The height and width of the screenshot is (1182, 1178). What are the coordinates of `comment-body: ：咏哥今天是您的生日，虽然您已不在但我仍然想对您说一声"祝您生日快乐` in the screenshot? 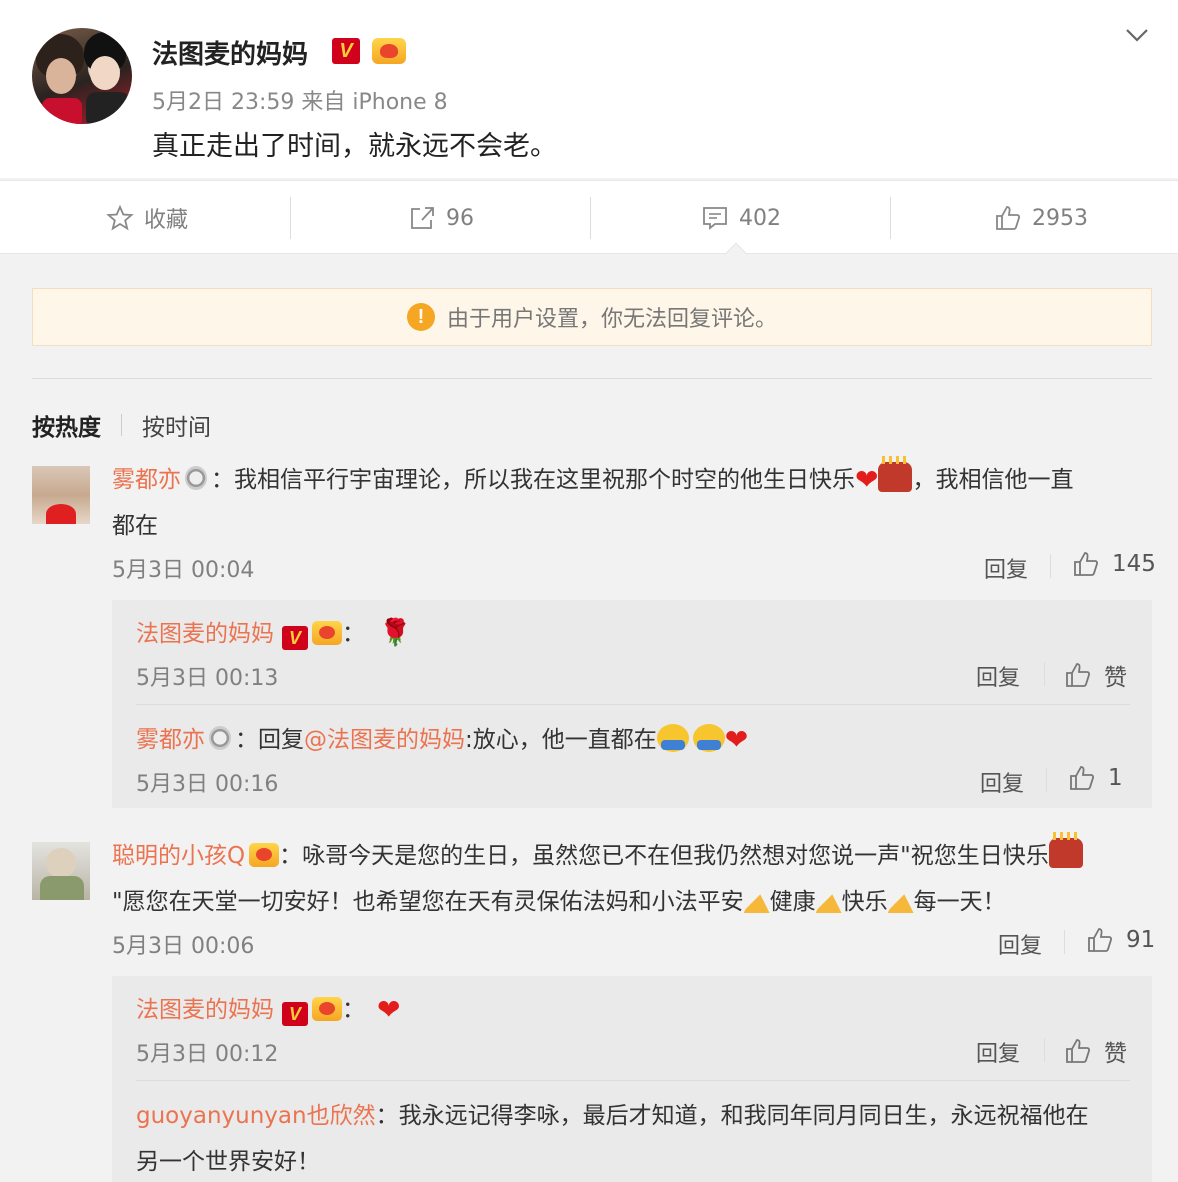 It's located at (664, 856).